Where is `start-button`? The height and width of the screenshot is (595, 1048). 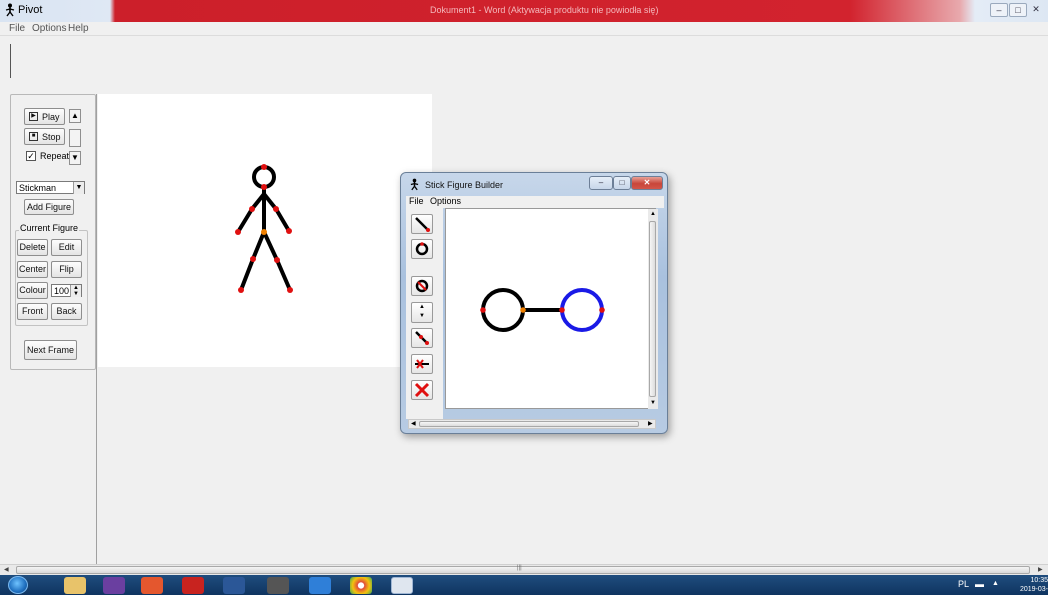
start-button is located at coordinates (18, 585).